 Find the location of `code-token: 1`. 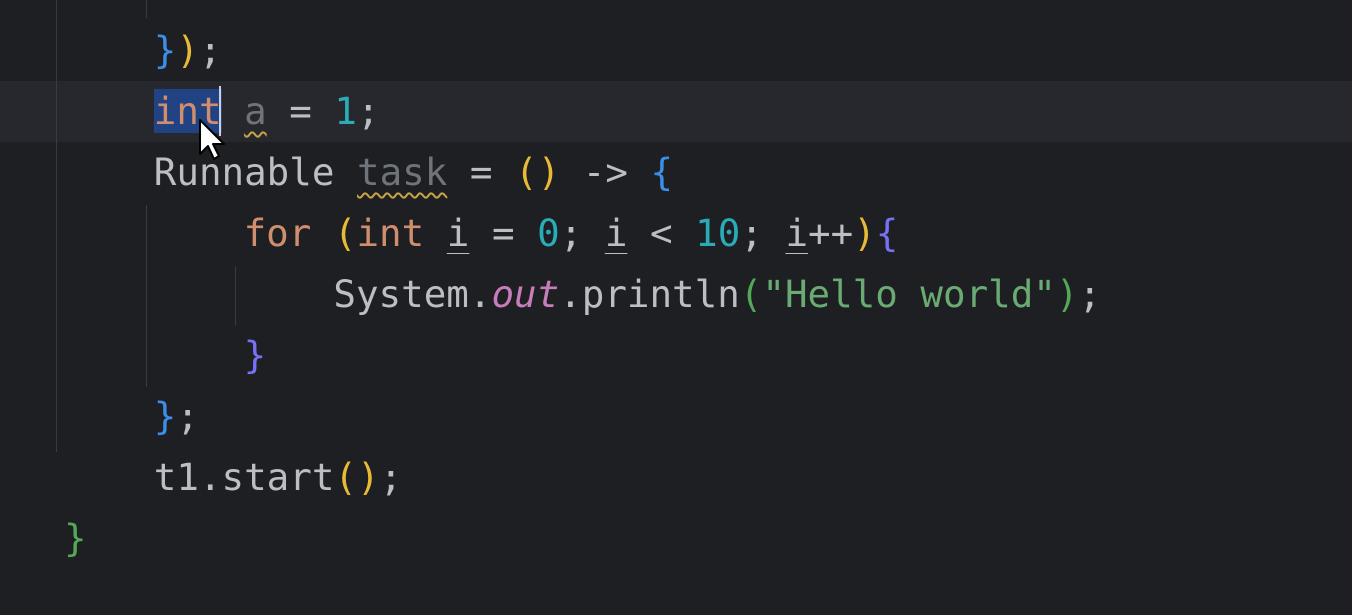

code-token: 1 is located at coordinates (345, 111).